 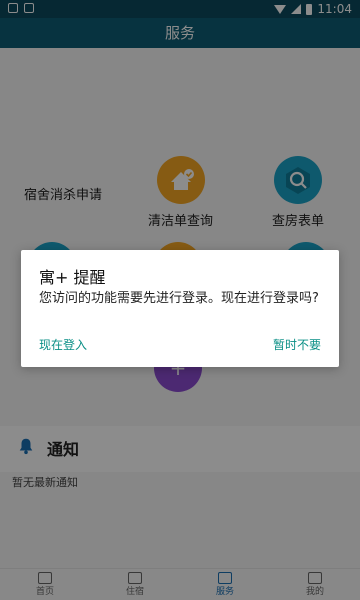 I want to click on not-now-button: 暂时不要, so click(x=297, y=344).